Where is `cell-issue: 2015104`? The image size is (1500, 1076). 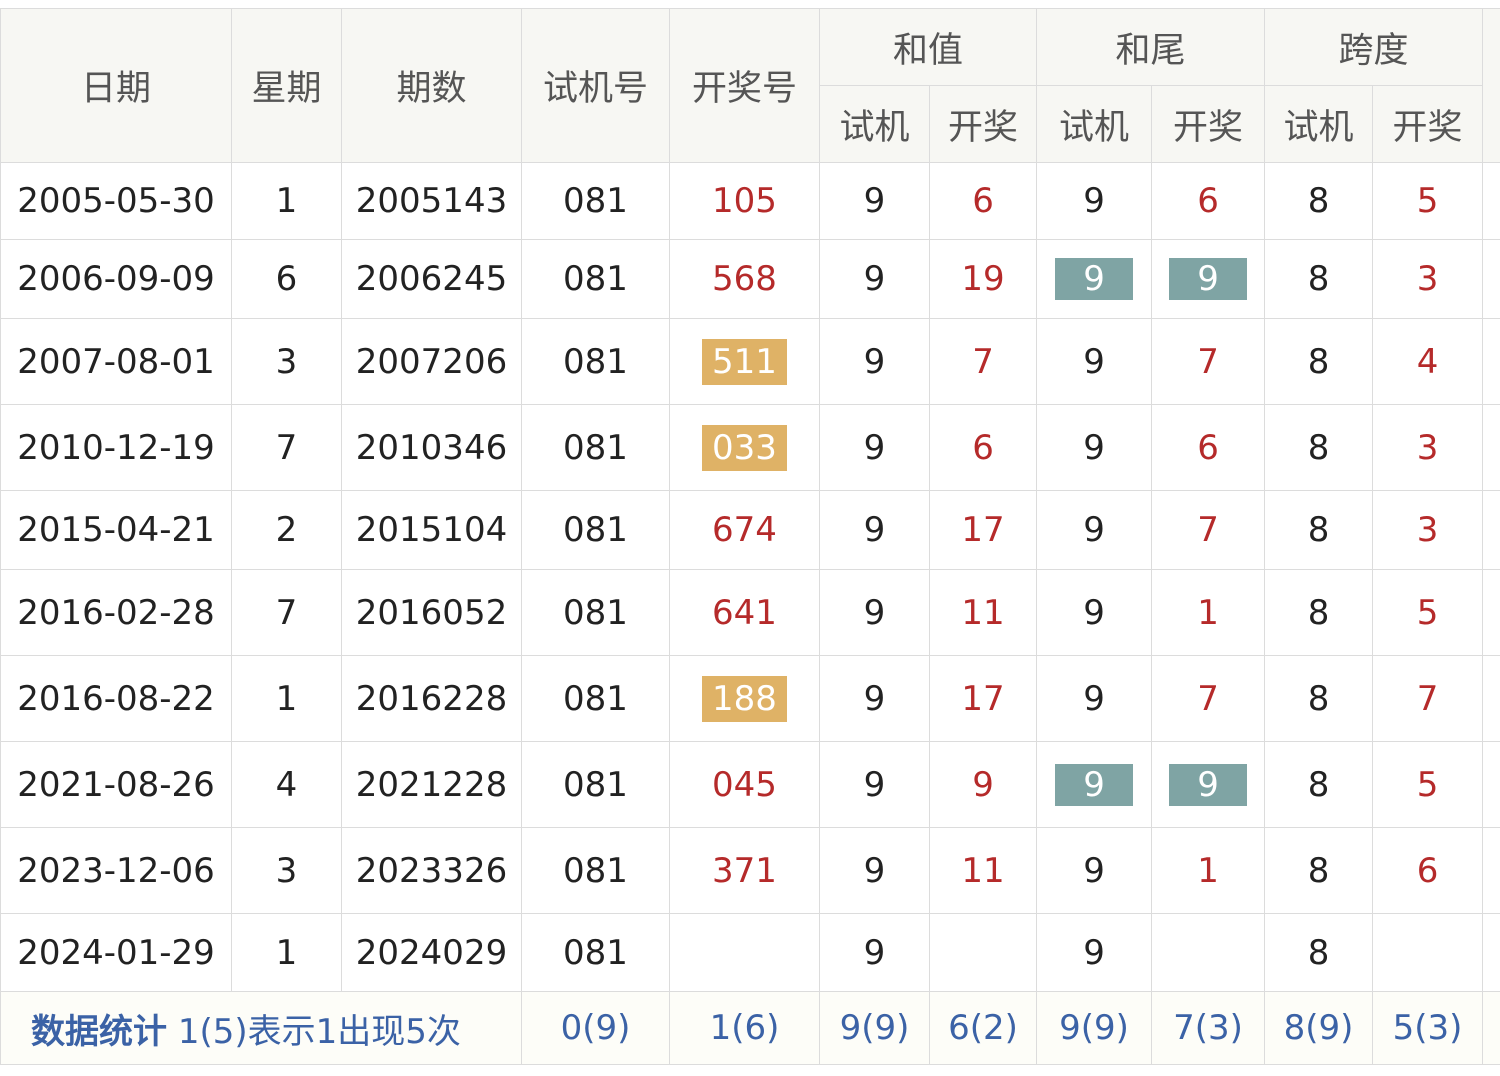 cell-issue: 2015104 is located at coordinates (432, 530).